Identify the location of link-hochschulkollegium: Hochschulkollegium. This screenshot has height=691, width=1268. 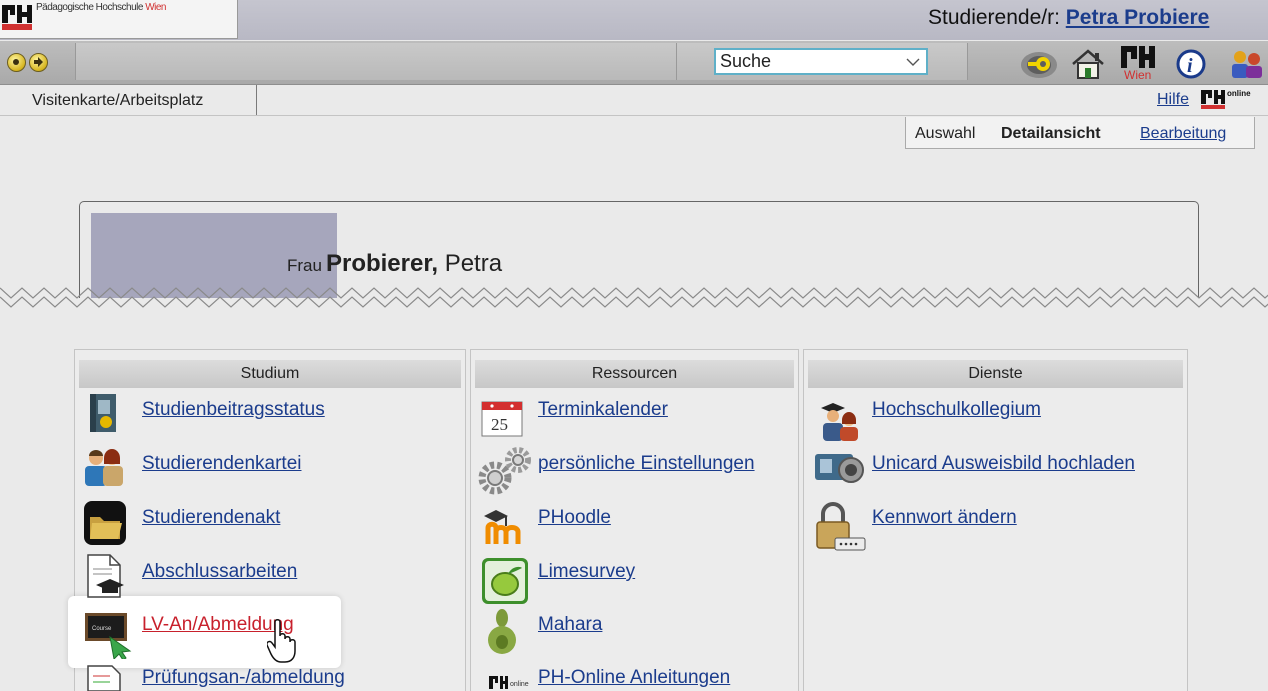
(956, 409).